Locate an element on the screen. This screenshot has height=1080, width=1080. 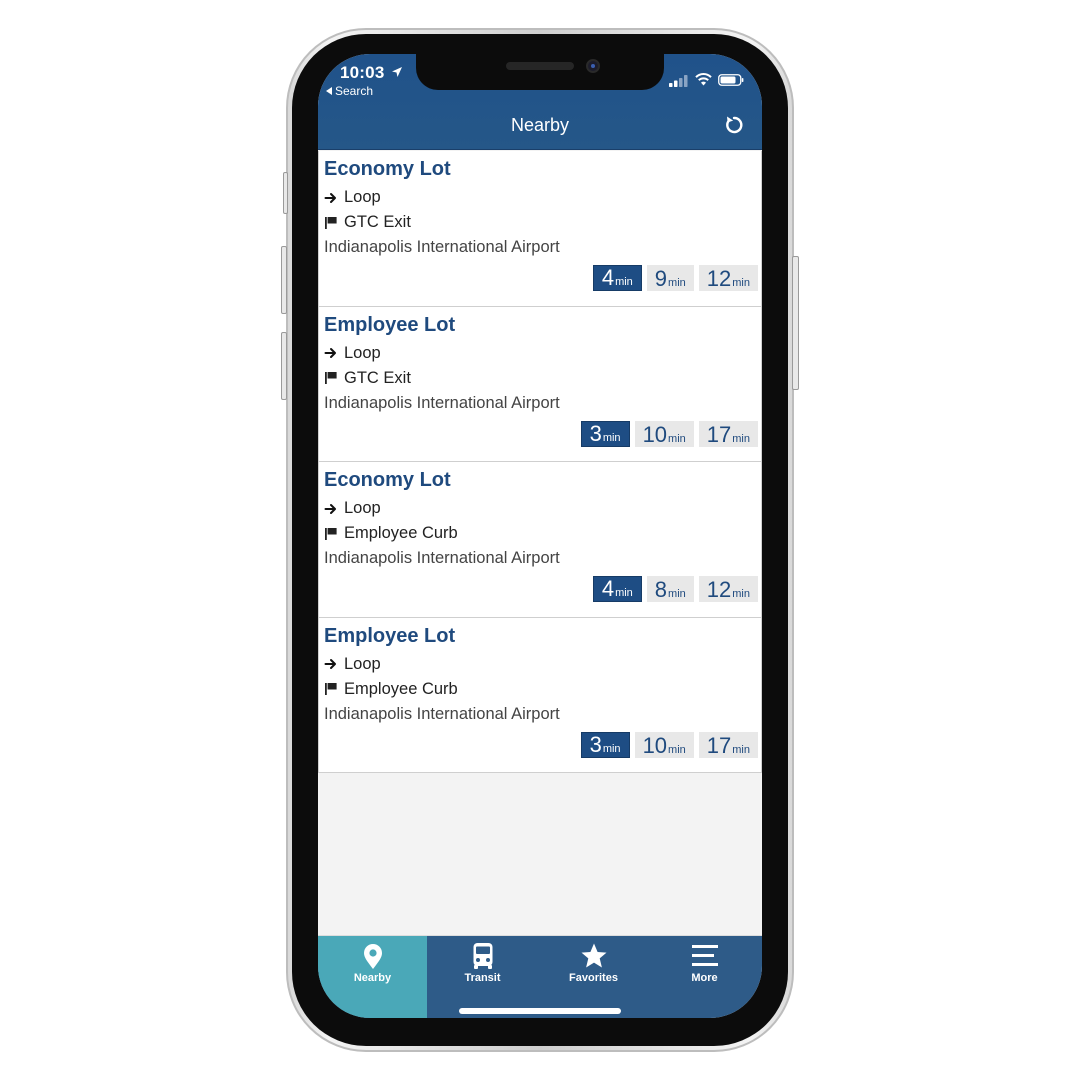
speaker-grille is located at coordinates (540, 66).